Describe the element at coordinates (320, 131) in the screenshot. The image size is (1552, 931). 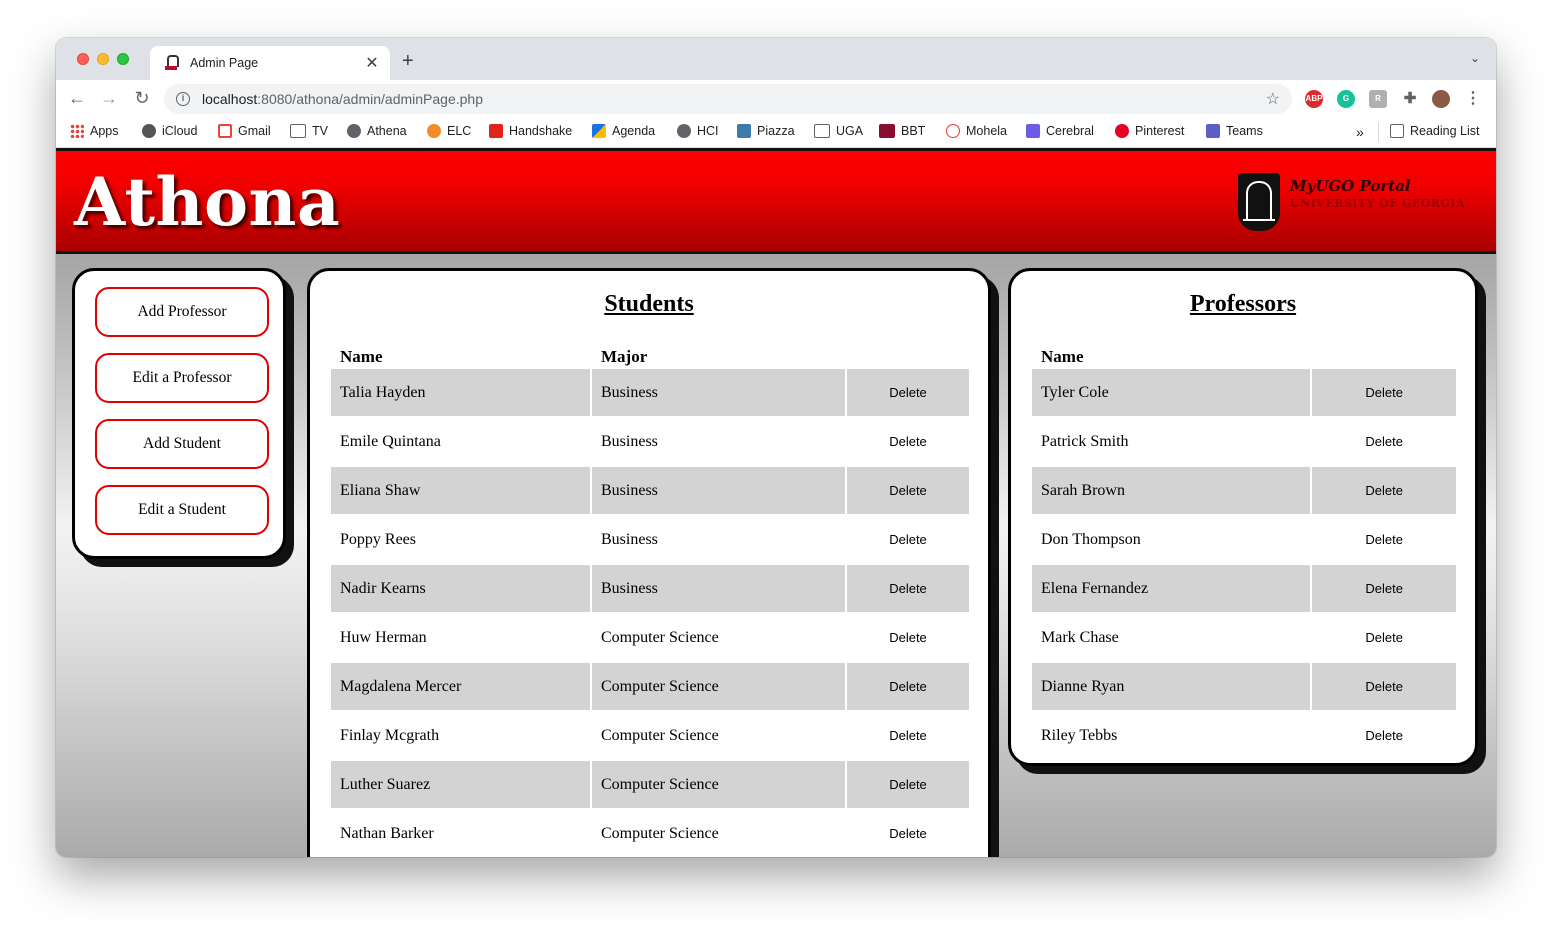
I see `bookmark-label: TV` at that location.